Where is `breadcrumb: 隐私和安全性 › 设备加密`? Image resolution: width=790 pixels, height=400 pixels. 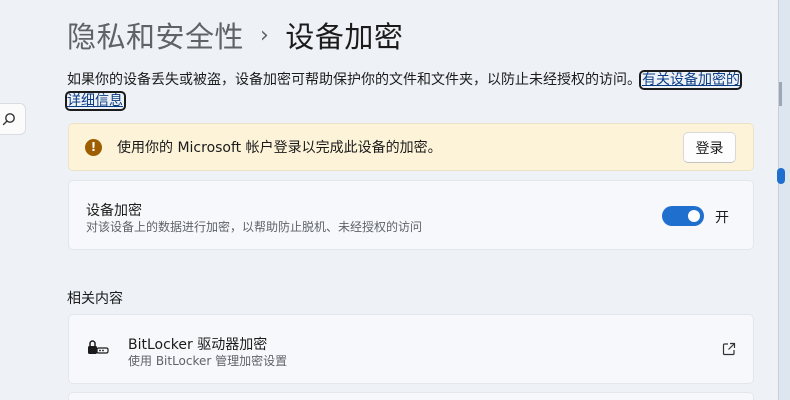 breadcrumb: 隐私和安全性 › 设备加密 is located at coordinates (235, 35).